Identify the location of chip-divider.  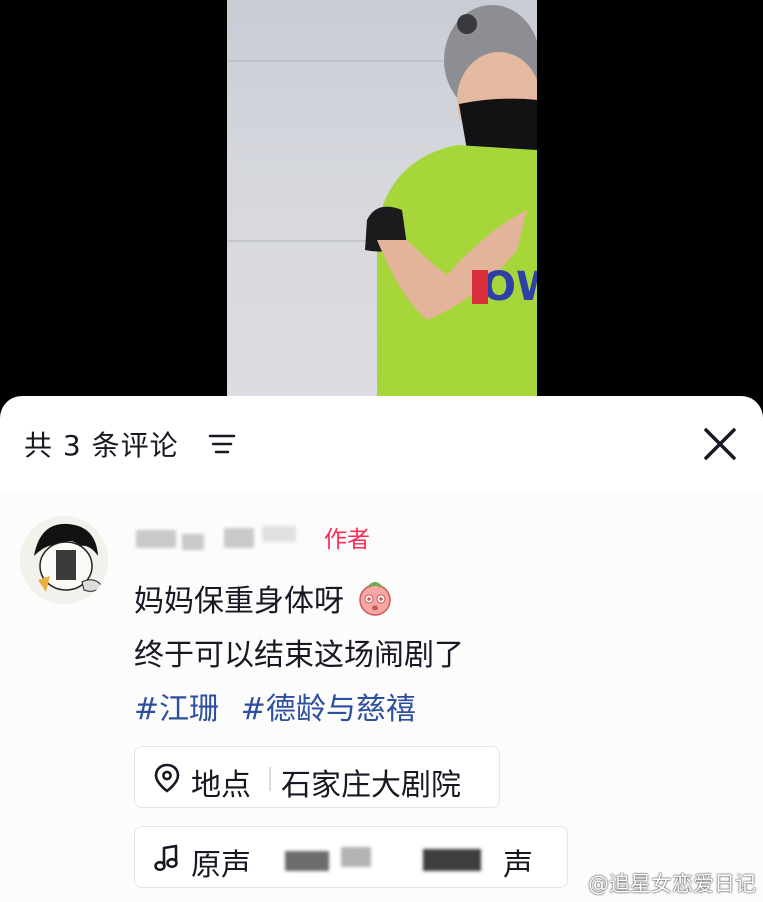
(270, 779).